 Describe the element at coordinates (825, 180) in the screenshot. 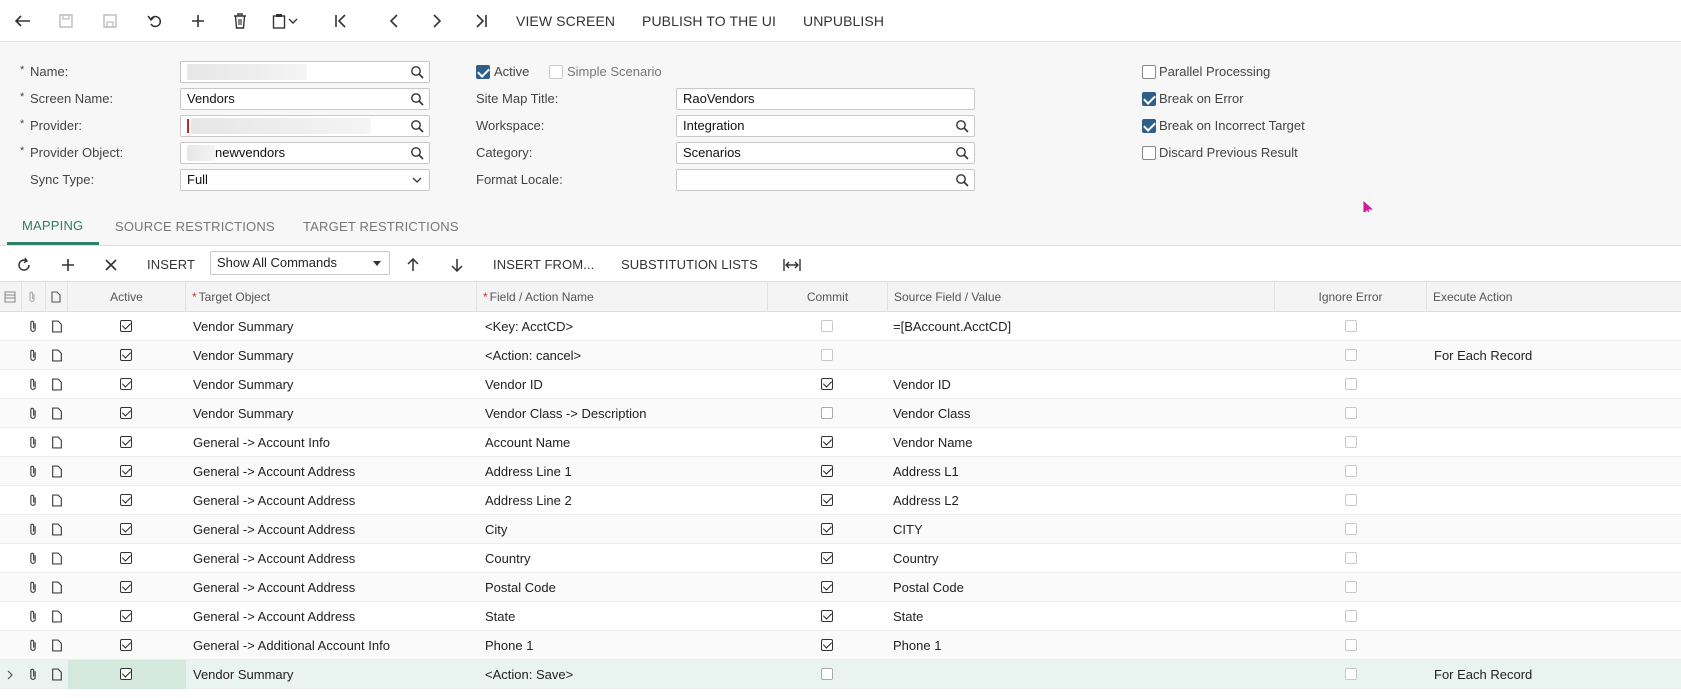

I see `format-locale-field` at that location.